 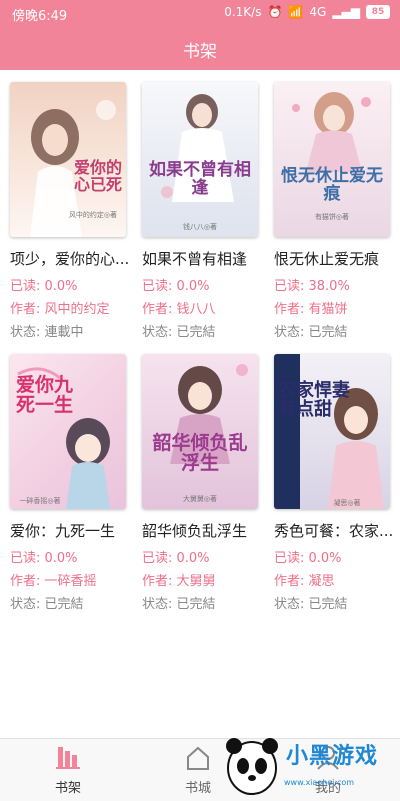 What do you see at coordinates (200, 227) in the screenshot?
I see `cover-author: 钱八八◎著` at bounding box center [200, 227].